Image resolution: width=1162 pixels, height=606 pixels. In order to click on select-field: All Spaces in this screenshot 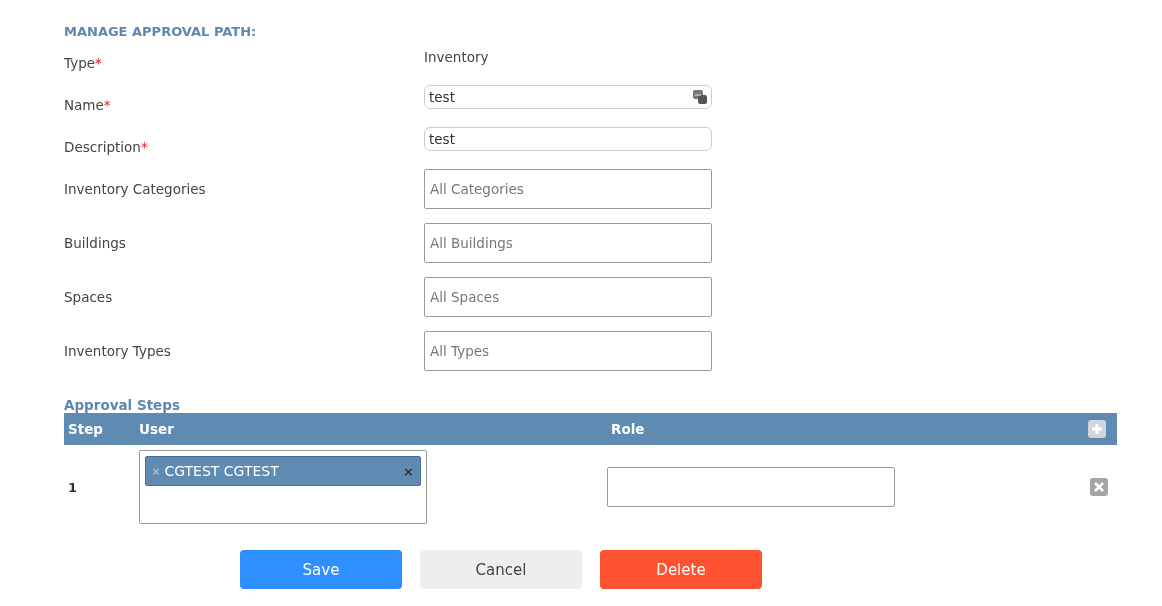, I will do `click(568, 297)`.